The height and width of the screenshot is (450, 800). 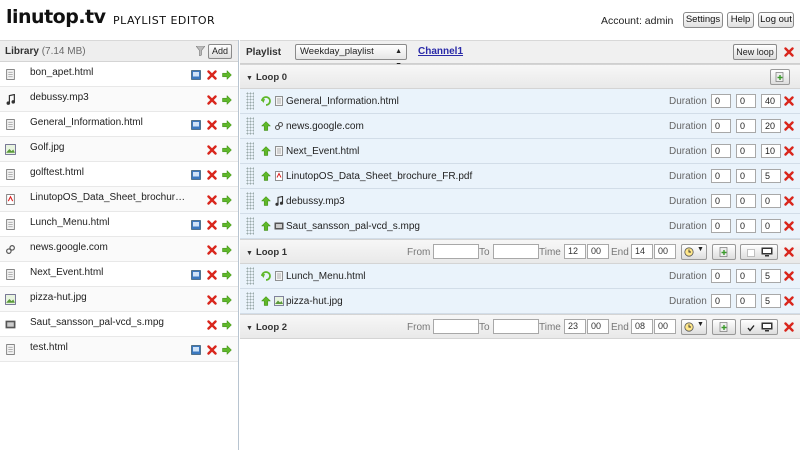 I want to click on loop-start-icon, so click(x=266, y=101).